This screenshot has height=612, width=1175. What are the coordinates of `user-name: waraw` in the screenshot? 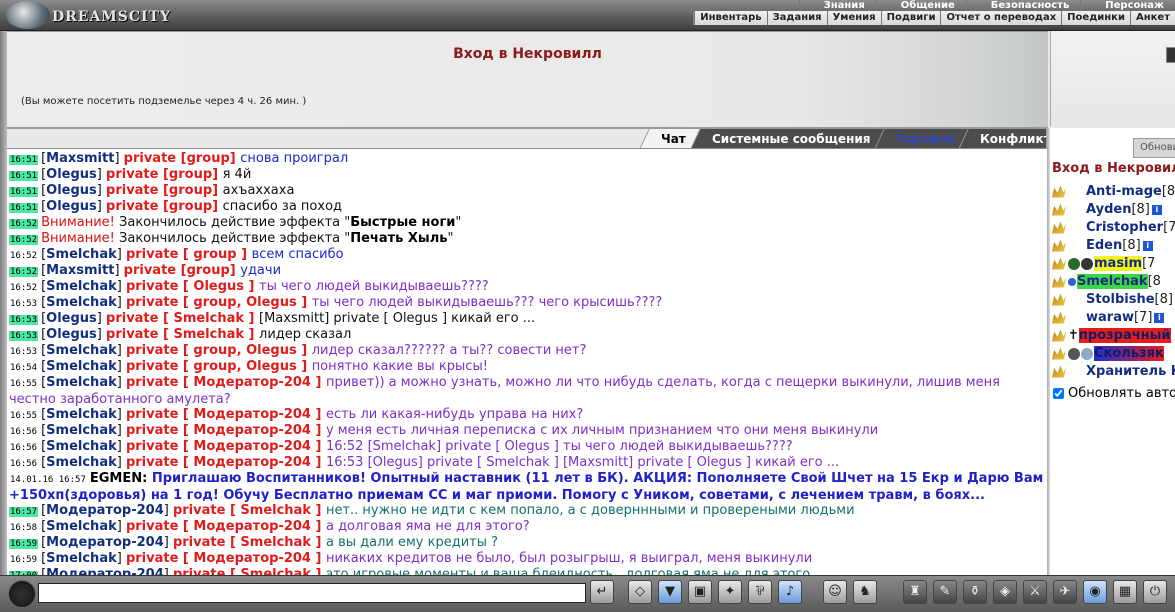 It's located at (1110, 317).